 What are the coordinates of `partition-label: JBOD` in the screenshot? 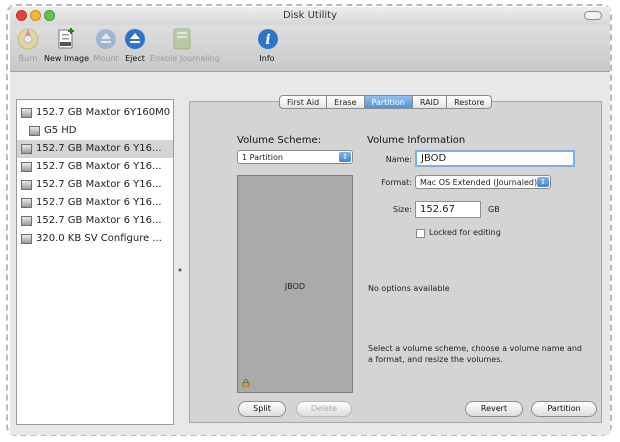 It's located at (295, 286).